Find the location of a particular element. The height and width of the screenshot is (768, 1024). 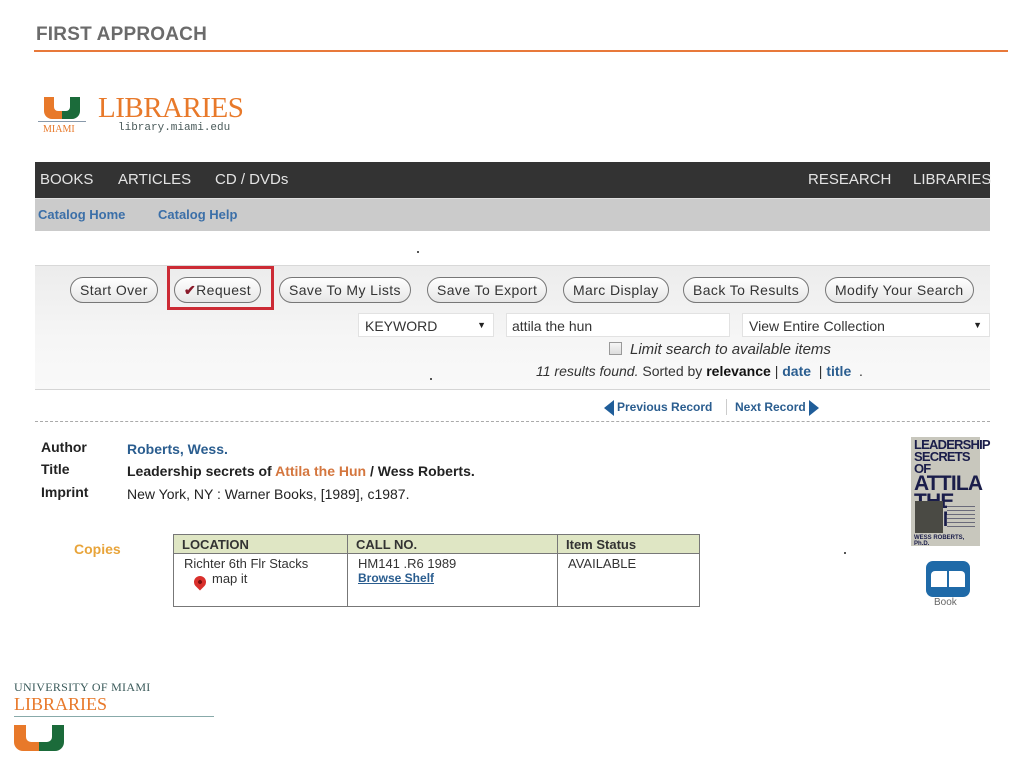

title-prefix: Leadership secrets of is located at coordinates (201, 471).